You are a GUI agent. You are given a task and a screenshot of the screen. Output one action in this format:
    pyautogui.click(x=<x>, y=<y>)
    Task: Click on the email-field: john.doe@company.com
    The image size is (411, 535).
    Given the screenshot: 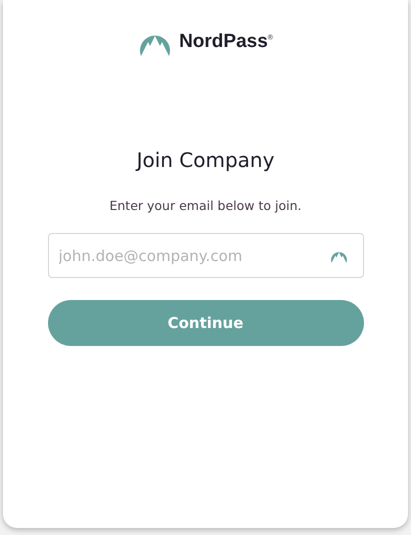 What is the action you would take?
    pyautogui.click(x=206, y=255)
    